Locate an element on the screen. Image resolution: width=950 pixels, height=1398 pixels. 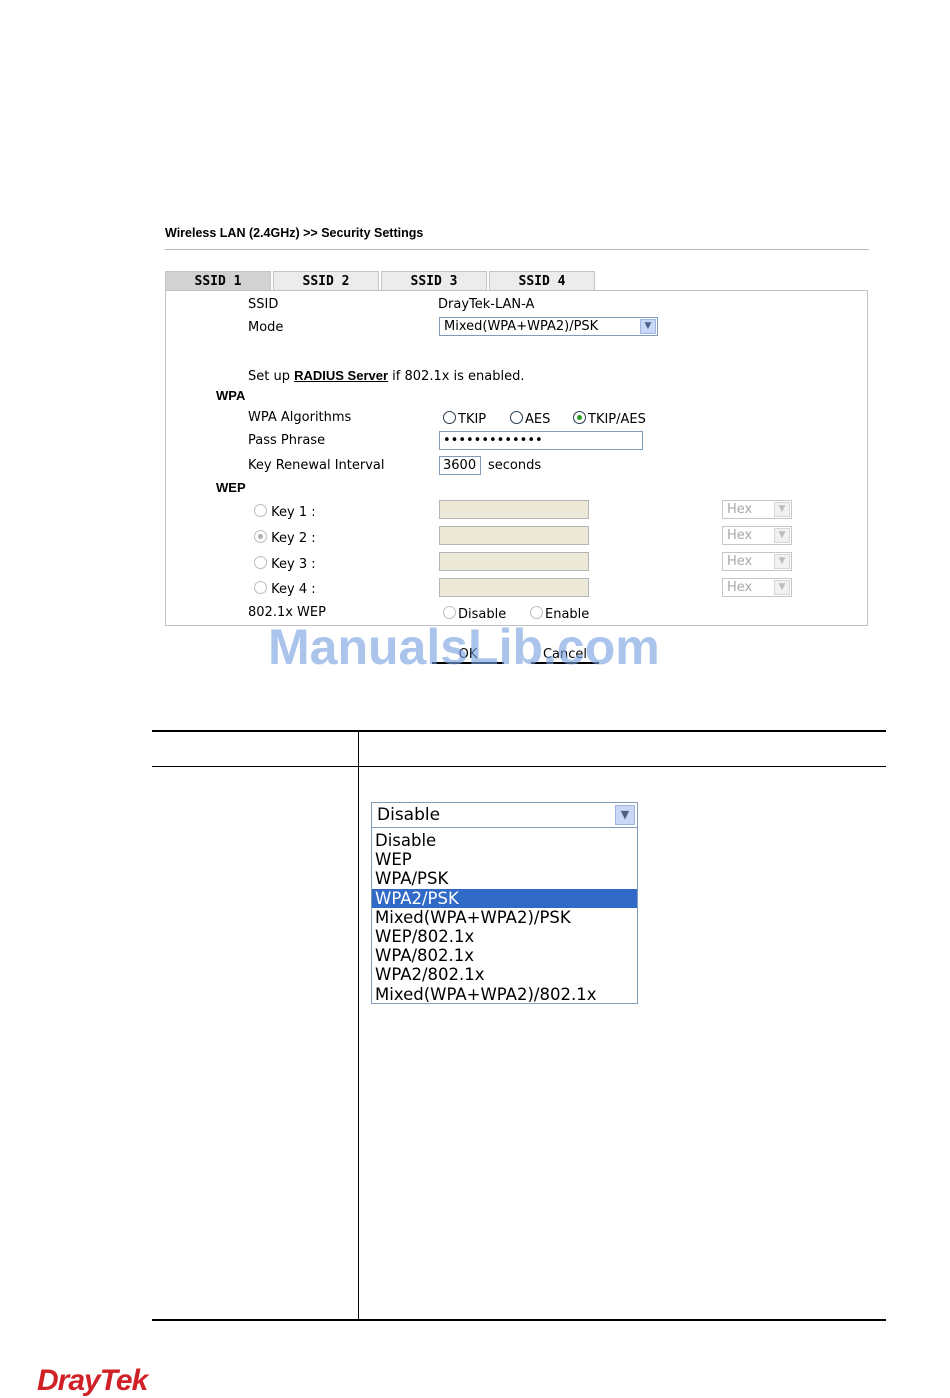
radio-tkip-aes is located at coordinates (579, 417).